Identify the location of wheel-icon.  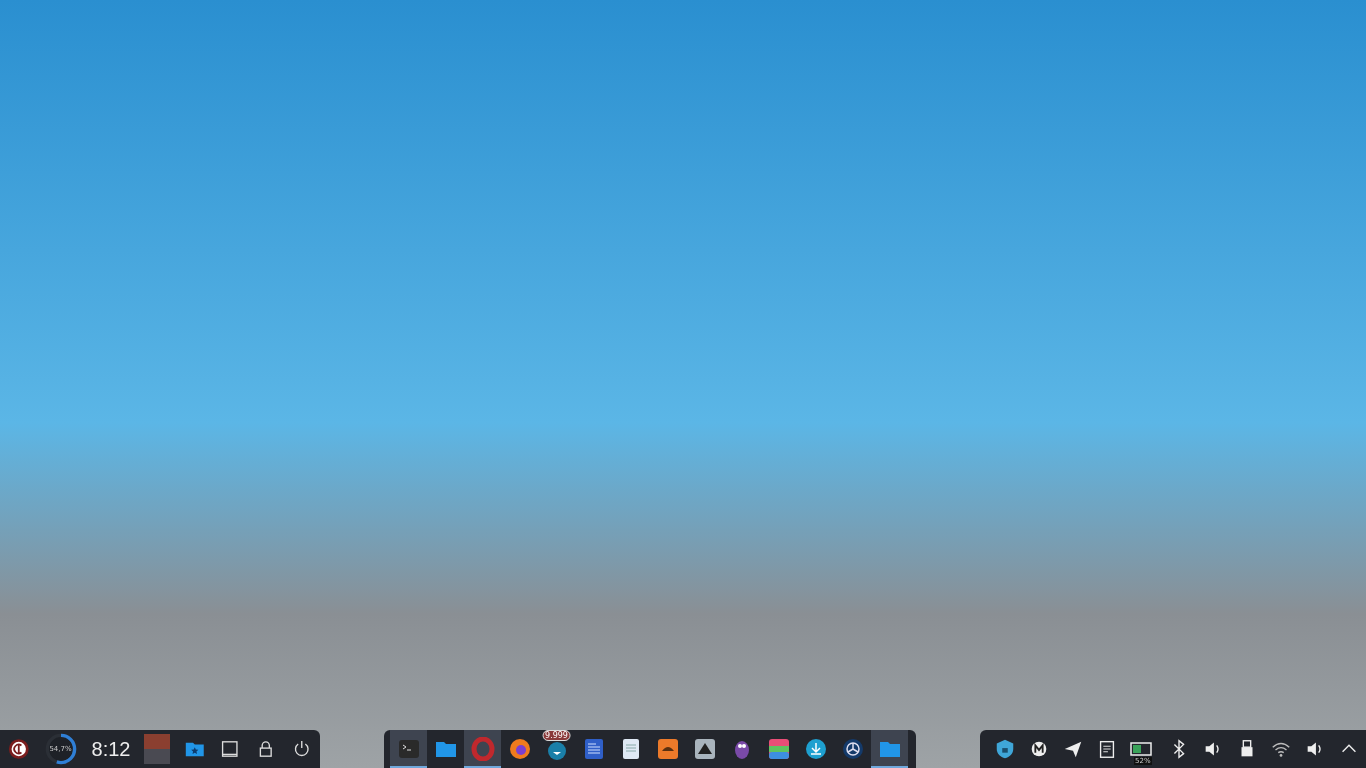
(852, 749).